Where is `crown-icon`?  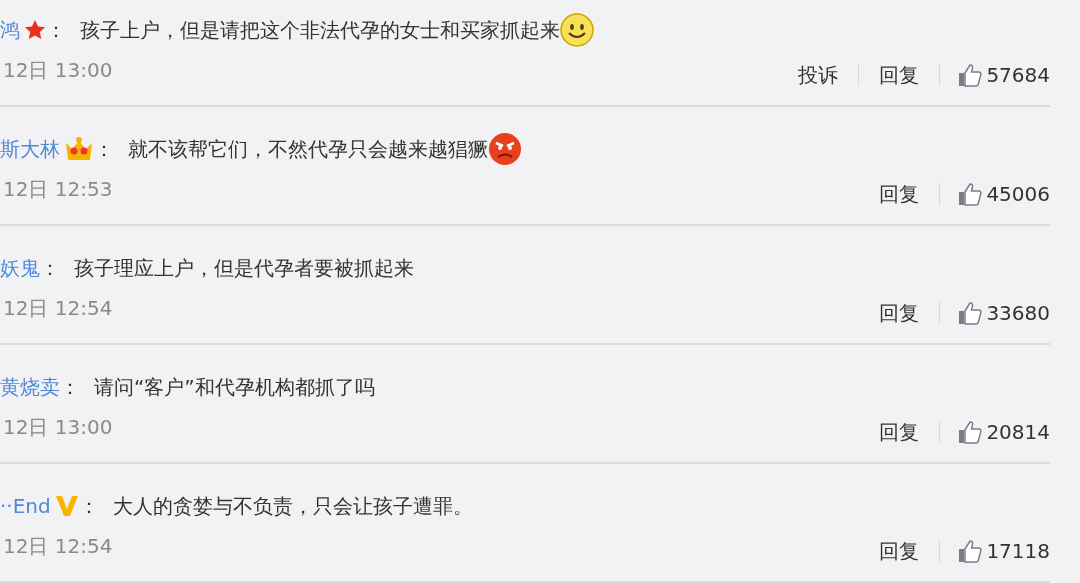
crown-icon is located at coordinates (79, 149).